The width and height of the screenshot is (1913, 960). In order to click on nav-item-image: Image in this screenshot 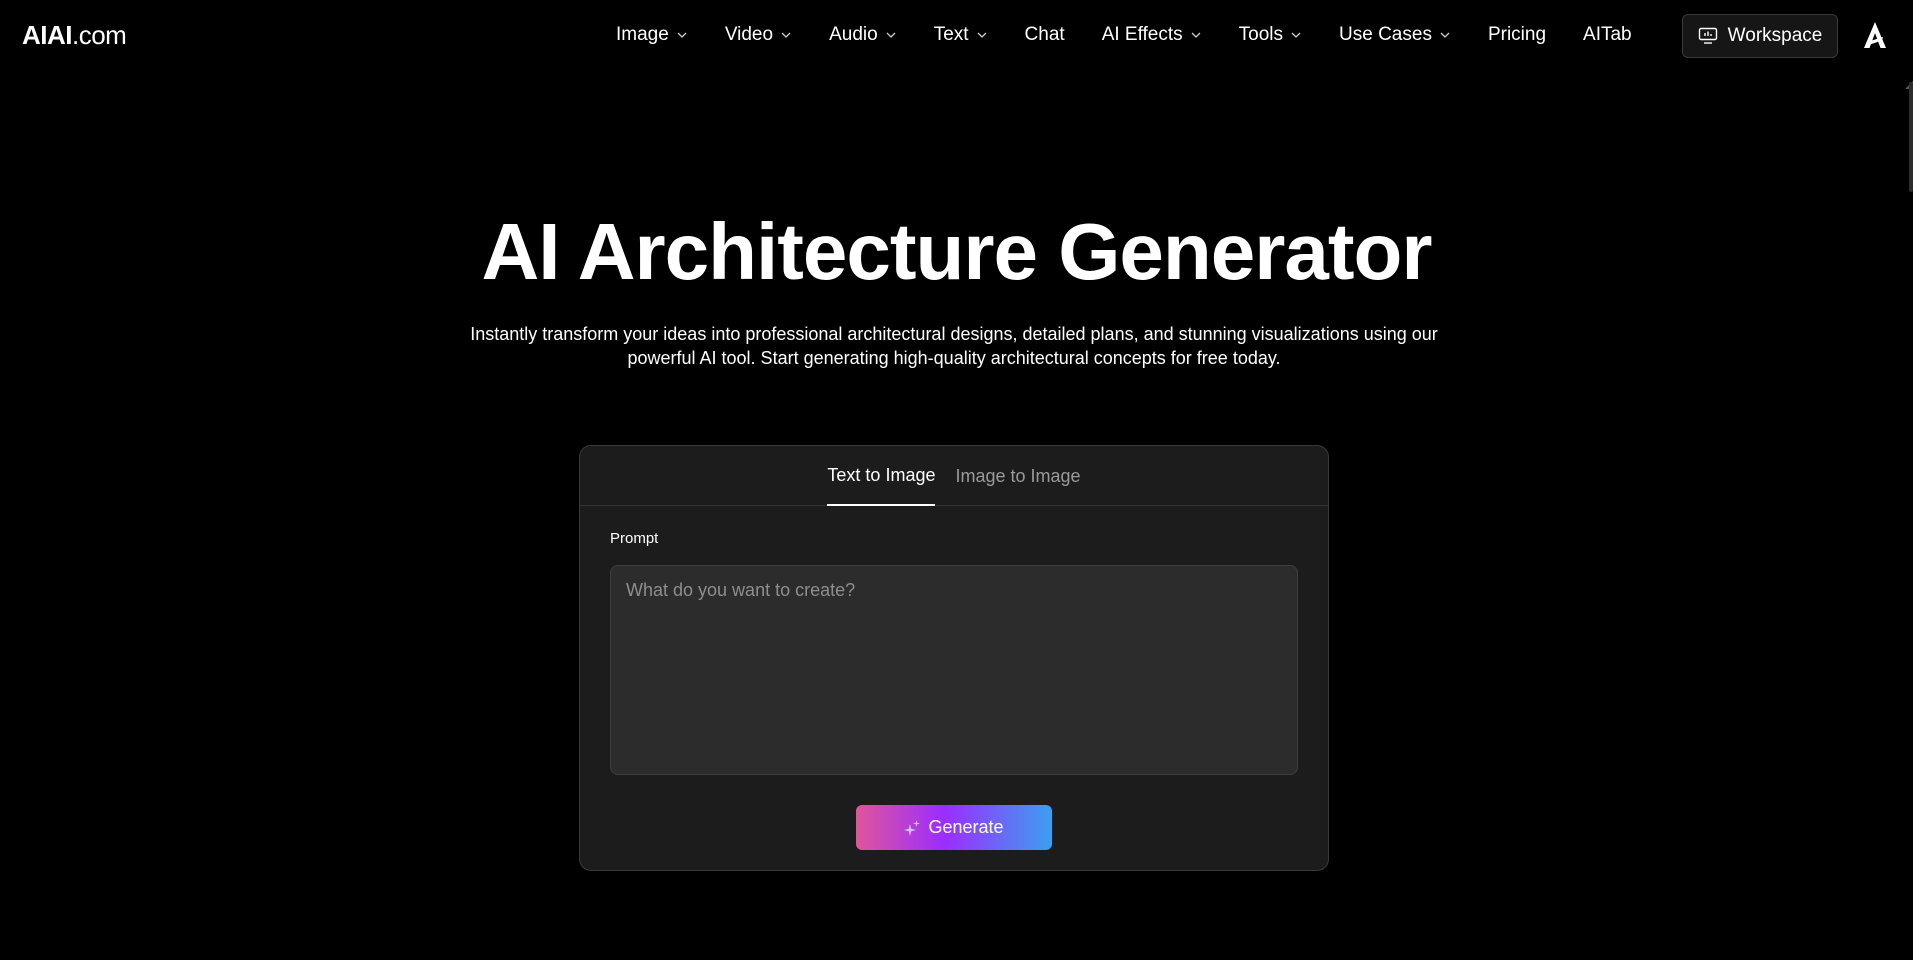, I will do `click(652, 35)`.